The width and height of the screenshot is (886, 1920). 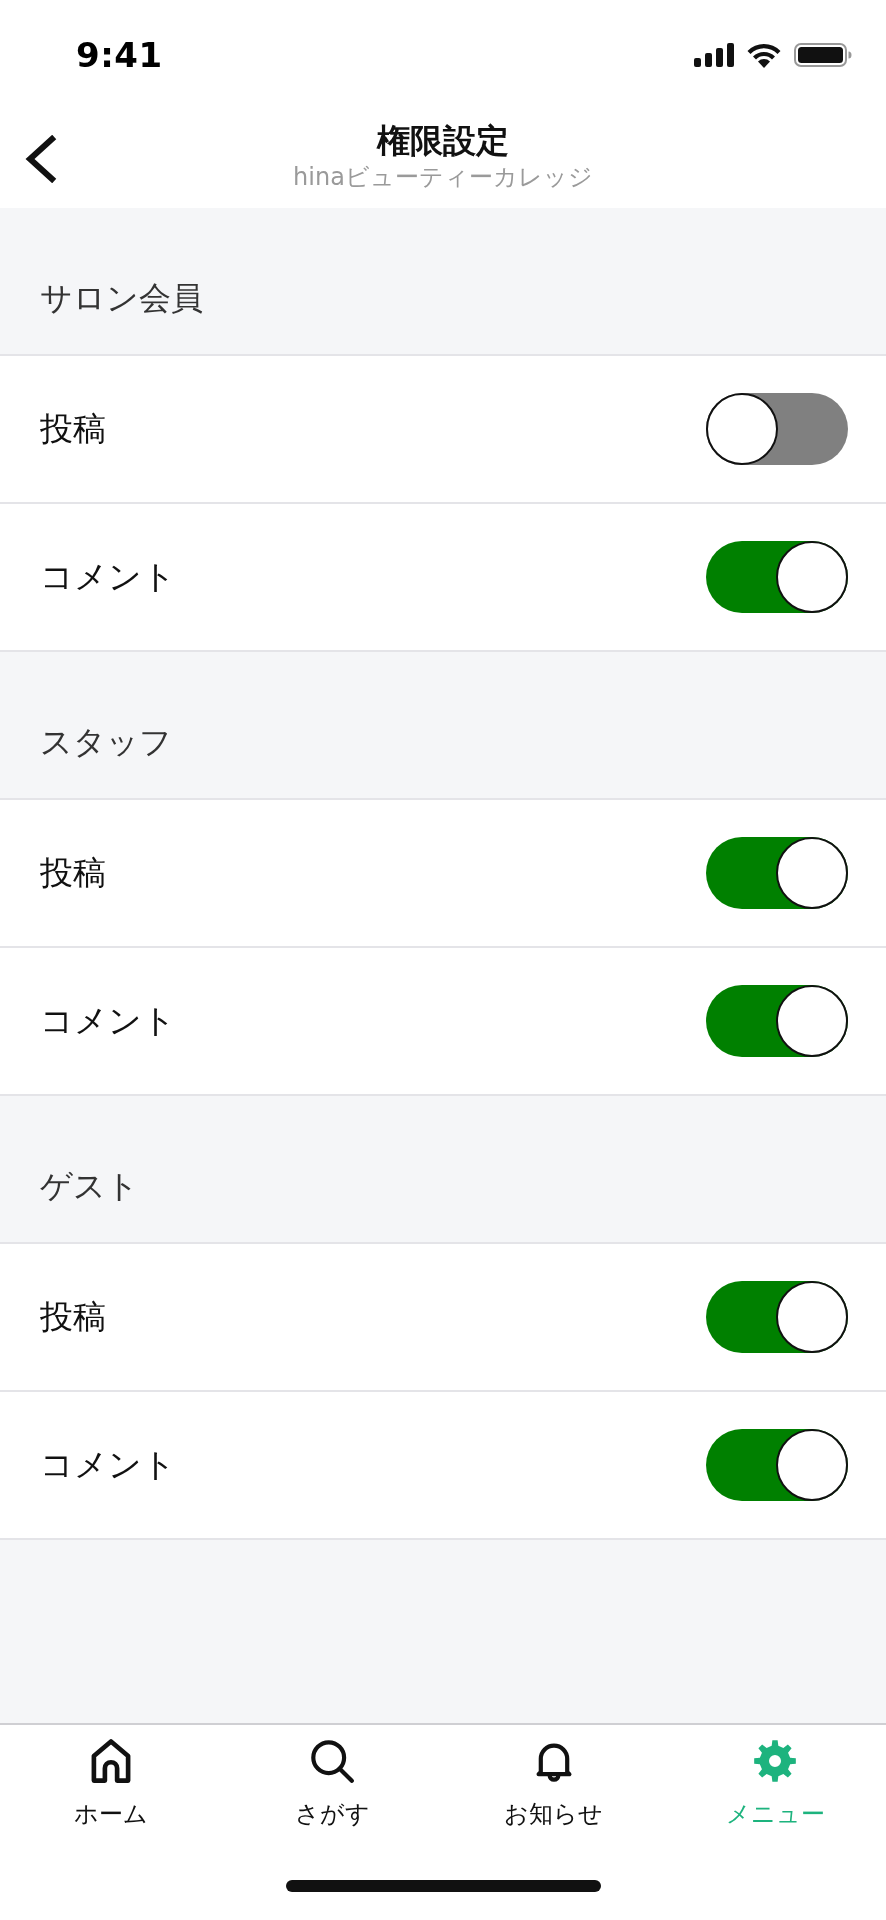 I want to click on settings-icon, so click(x=775, y=1761).